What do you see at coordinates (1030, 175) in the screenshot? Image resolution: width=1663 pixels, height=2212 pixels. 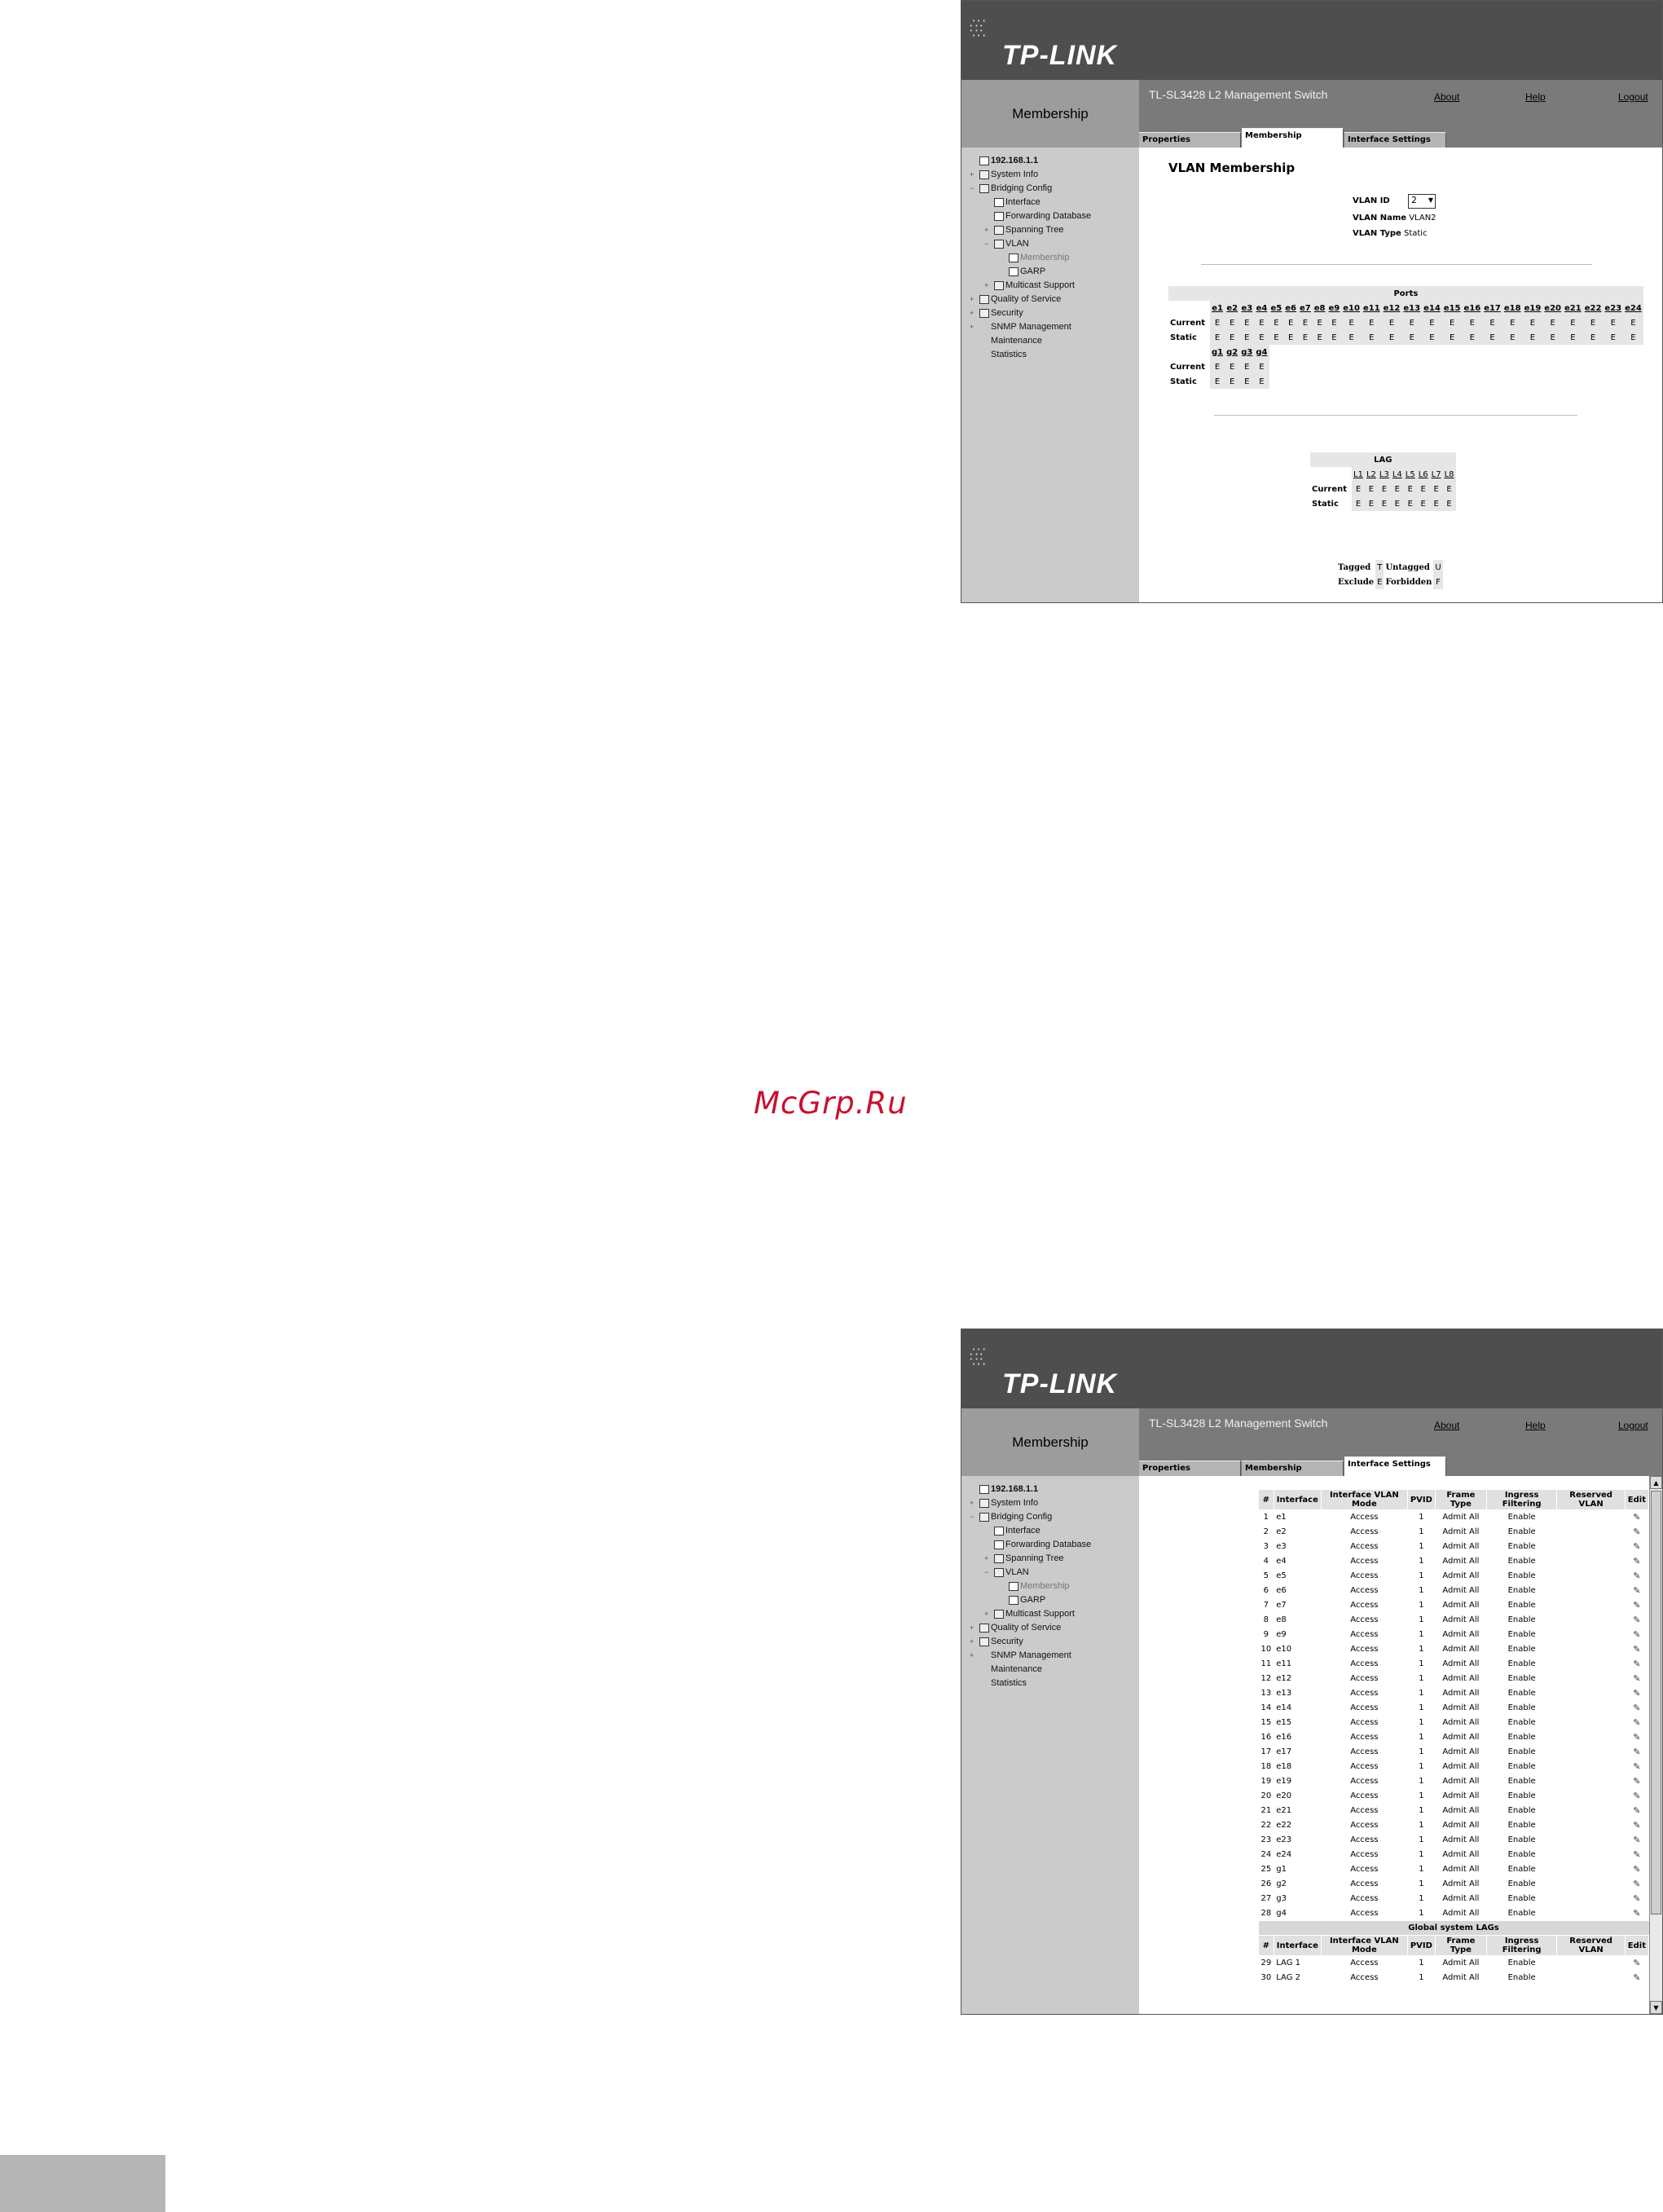 I see `nav-item: + System Info` at bounding box center [1030, 175].